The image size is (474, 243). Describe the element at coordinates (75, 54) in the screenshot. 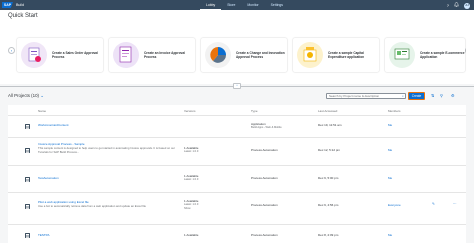

I see `card-label: Create a Sales Order Approval Process` at that location.